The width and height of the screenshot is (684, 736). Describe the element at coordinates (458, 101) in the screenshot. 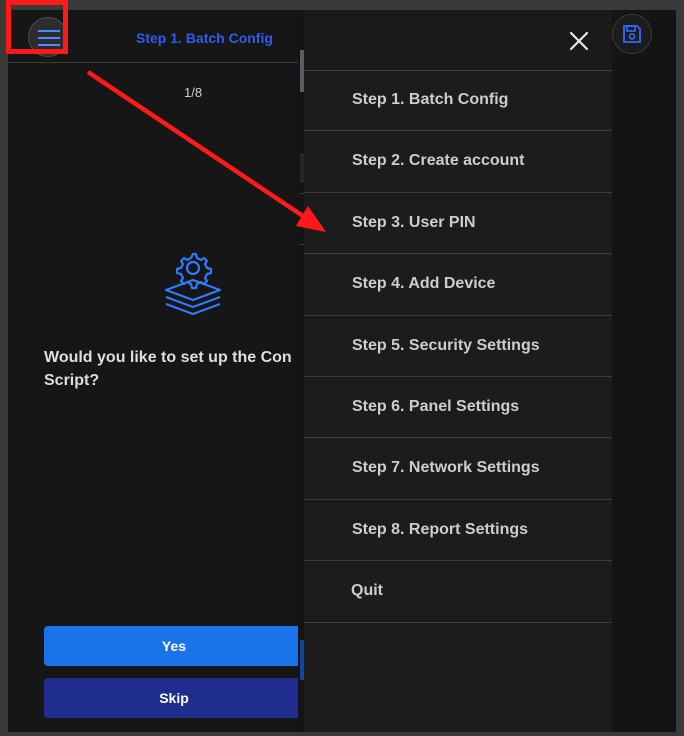

I see `drawer-item-batch-config: Step 1. Batch Config` at that location.